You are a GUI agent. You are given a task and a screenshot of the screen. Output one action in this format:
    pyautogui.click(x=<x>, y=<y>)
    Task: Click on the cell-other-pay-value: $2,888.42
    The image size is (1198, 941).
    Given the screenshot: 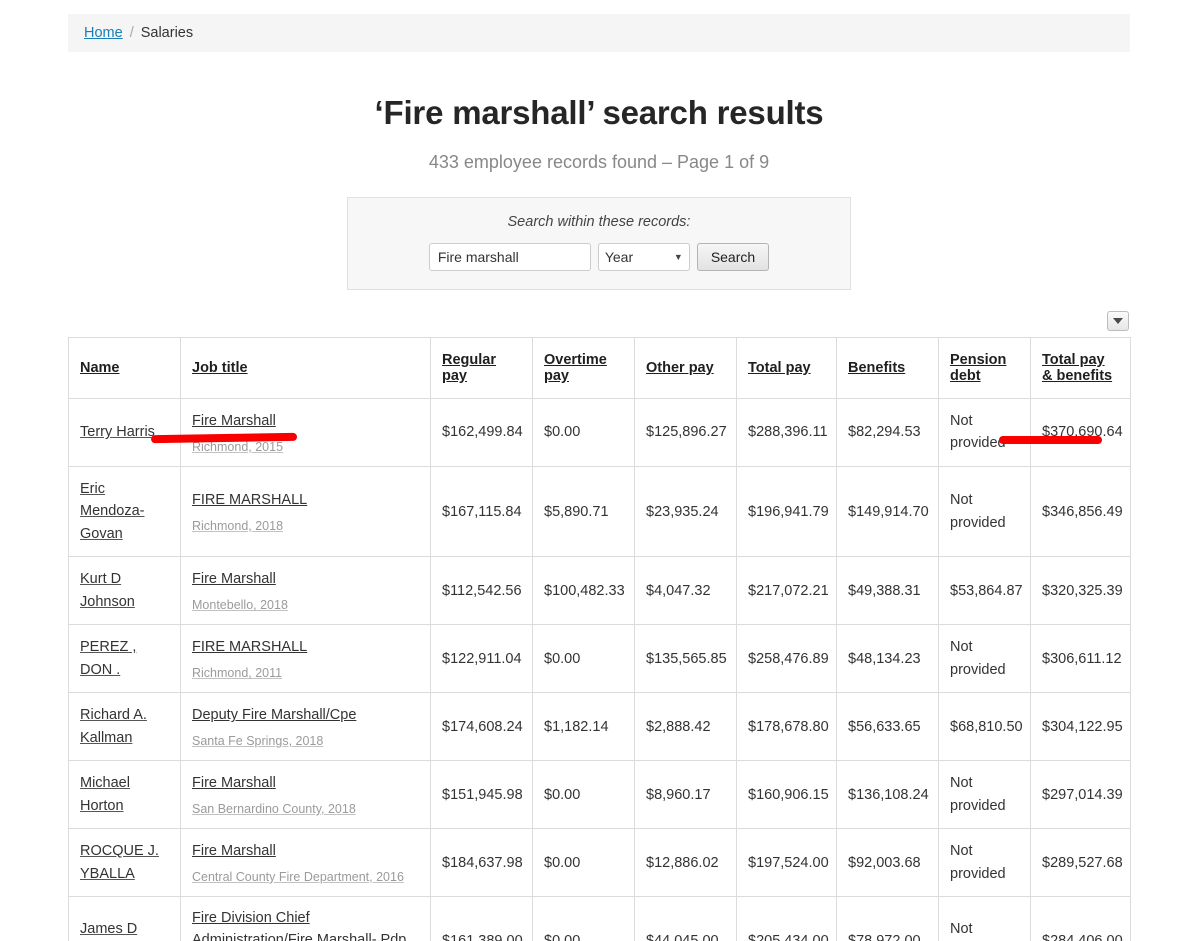 What is the action you would take?
    pyautogui.click(x=678, y=726)
    